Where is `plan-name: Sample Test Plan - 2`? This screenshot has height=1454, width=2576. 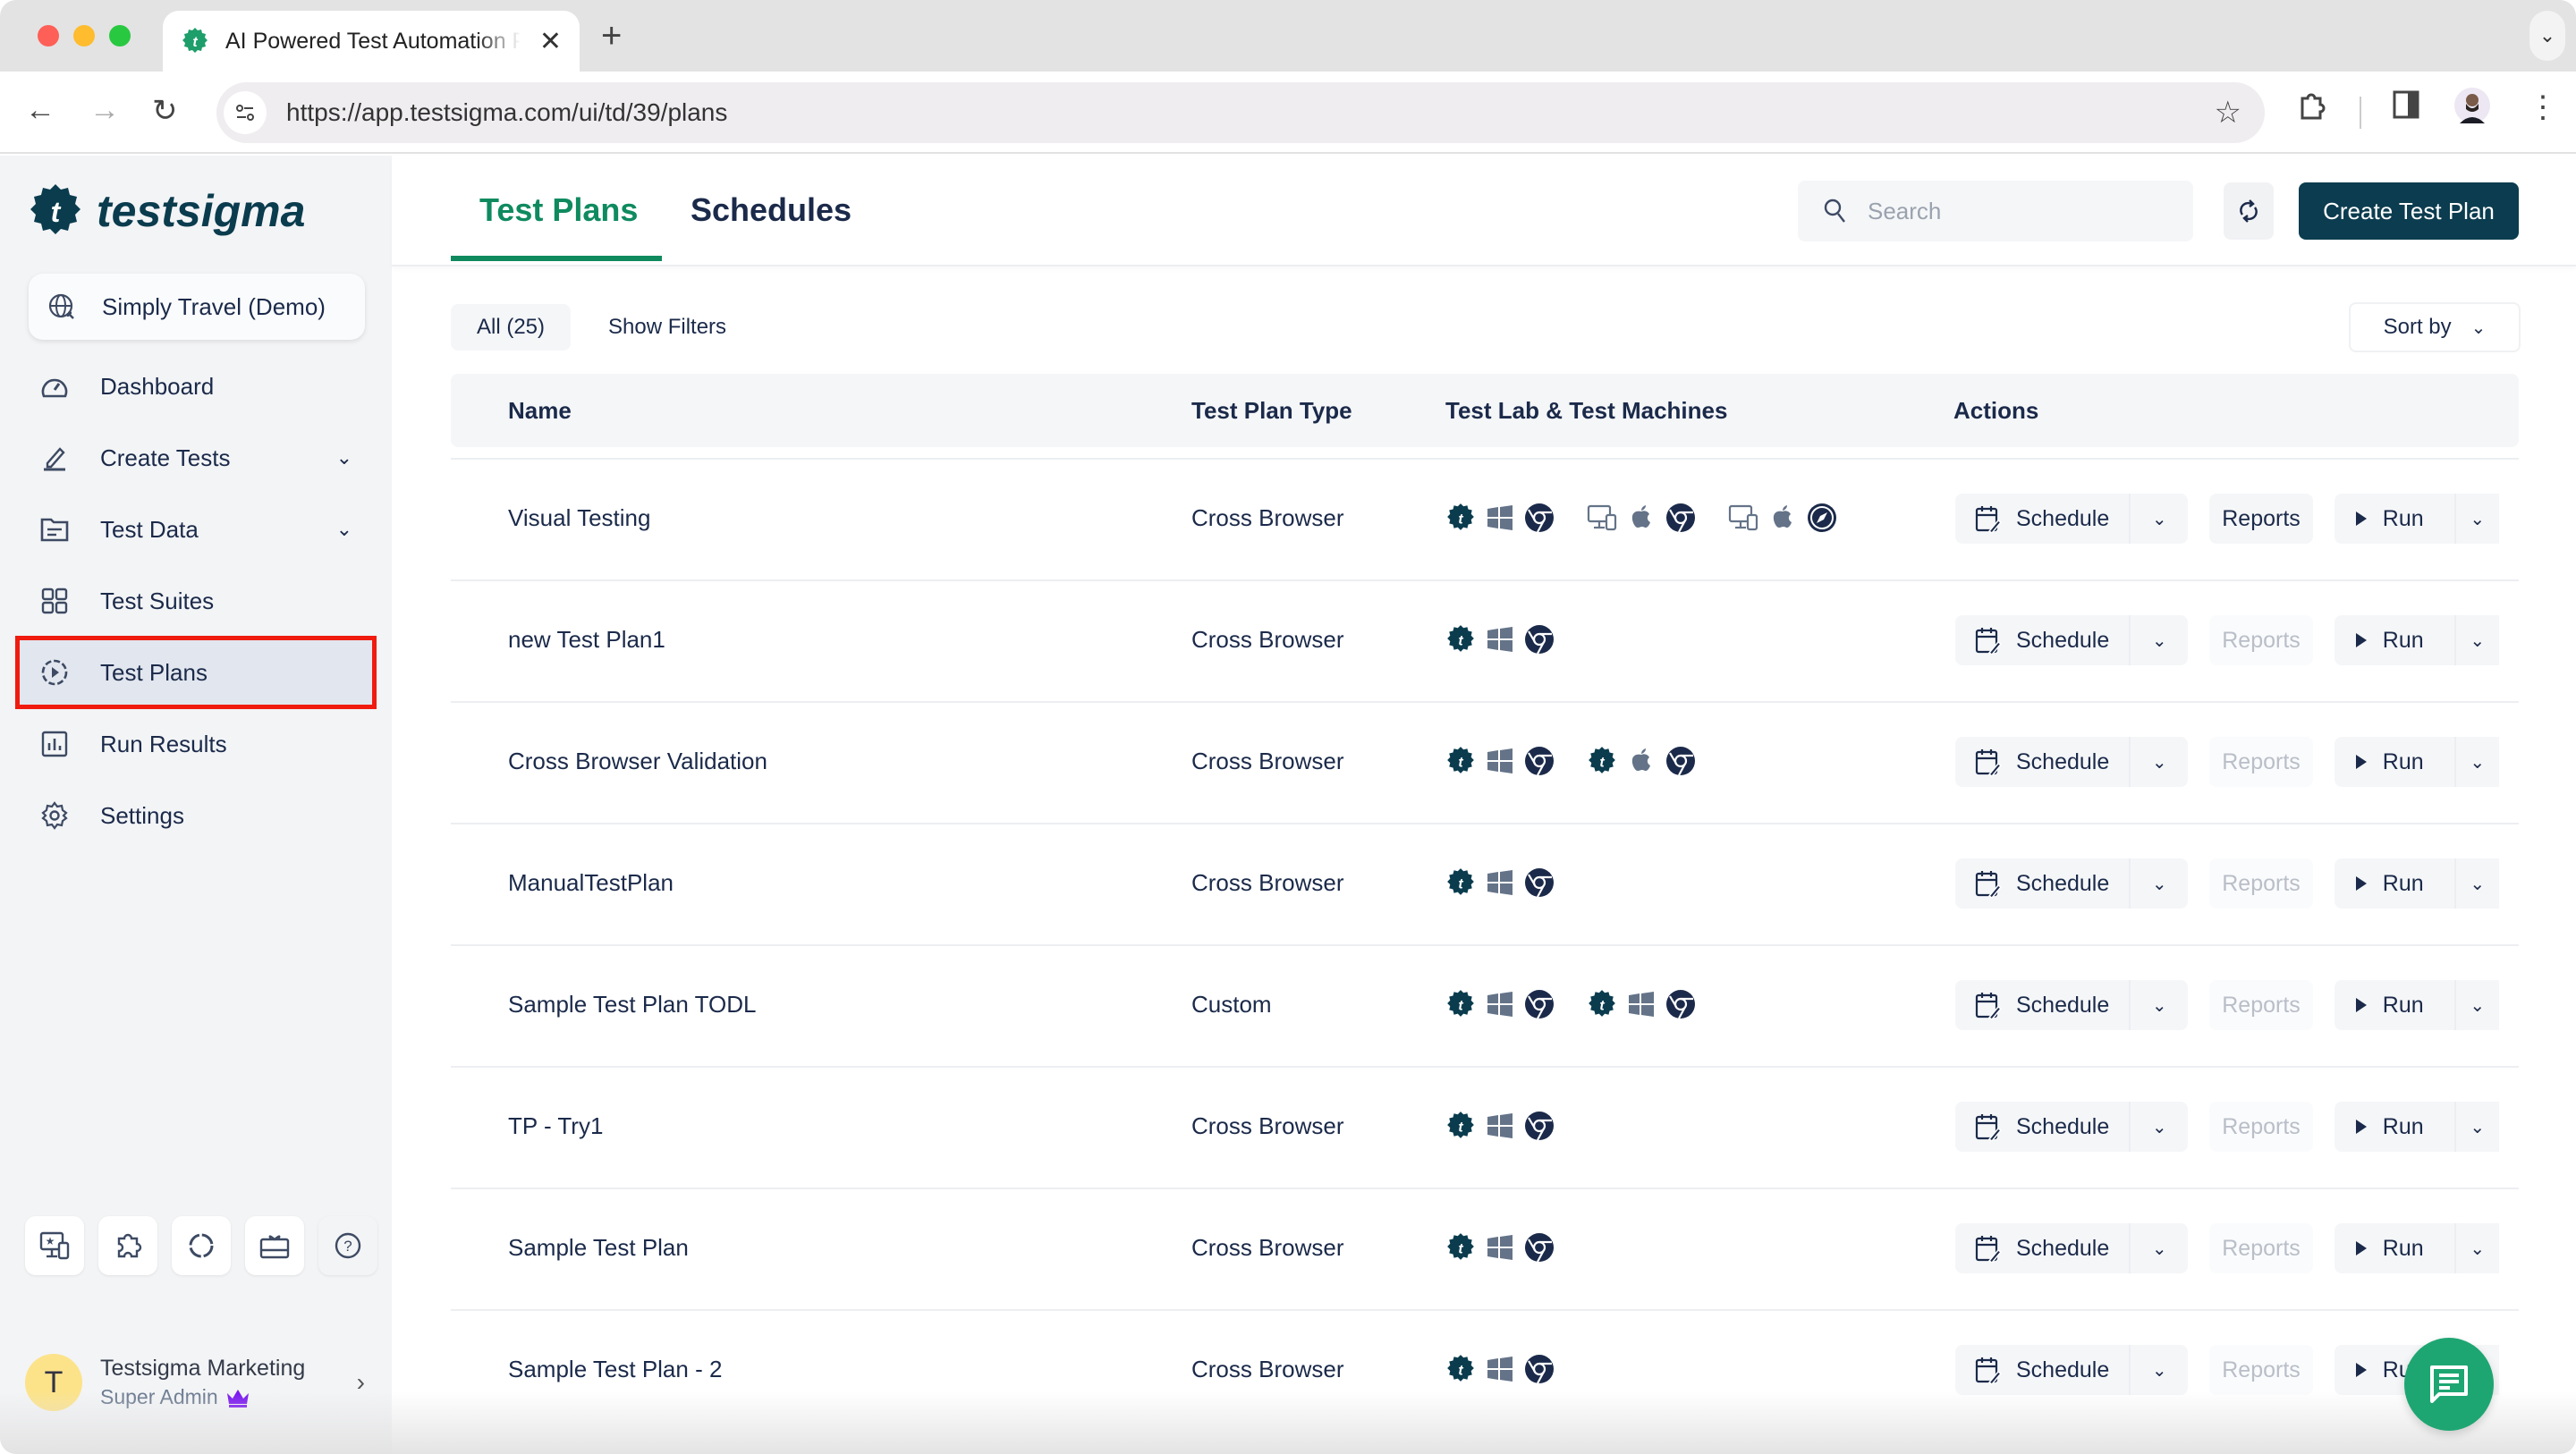
plan-name: Sample Test Plan - 2 is located at coordinates (615, 1369).